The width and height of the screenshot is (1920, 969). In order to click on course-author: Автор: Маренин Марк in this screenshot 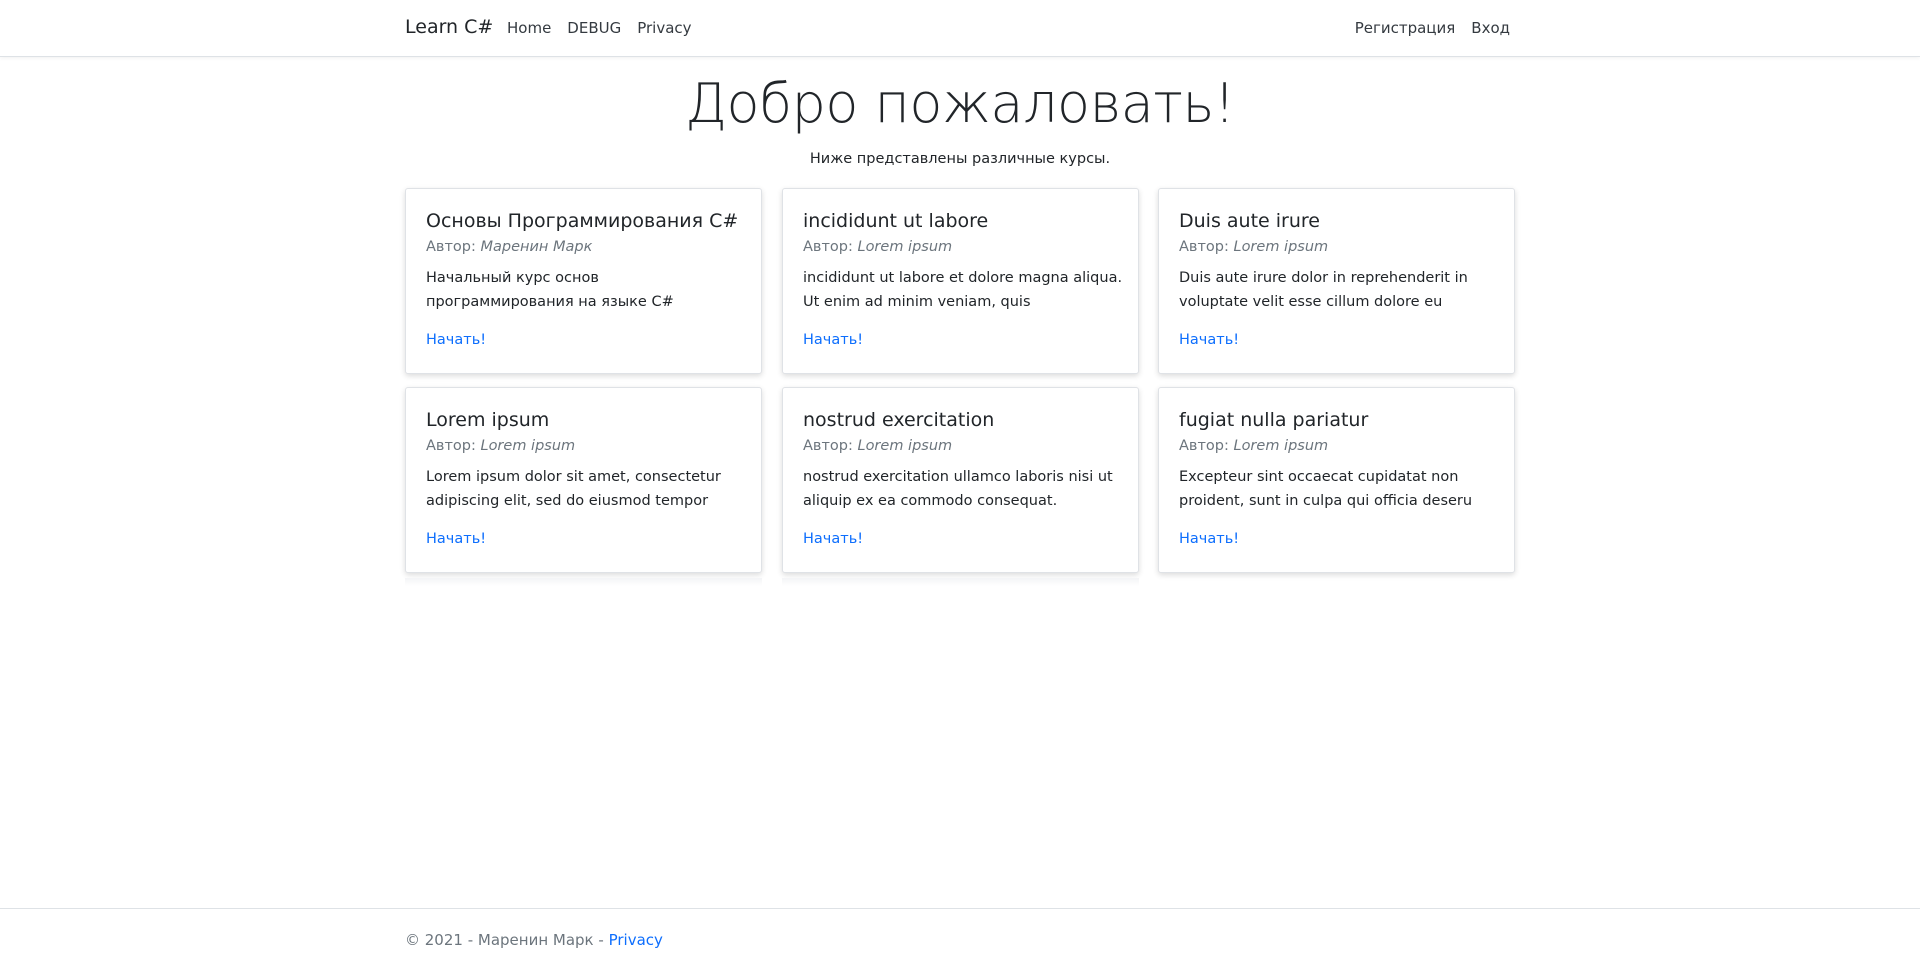, I will do `click(509, 247)`.